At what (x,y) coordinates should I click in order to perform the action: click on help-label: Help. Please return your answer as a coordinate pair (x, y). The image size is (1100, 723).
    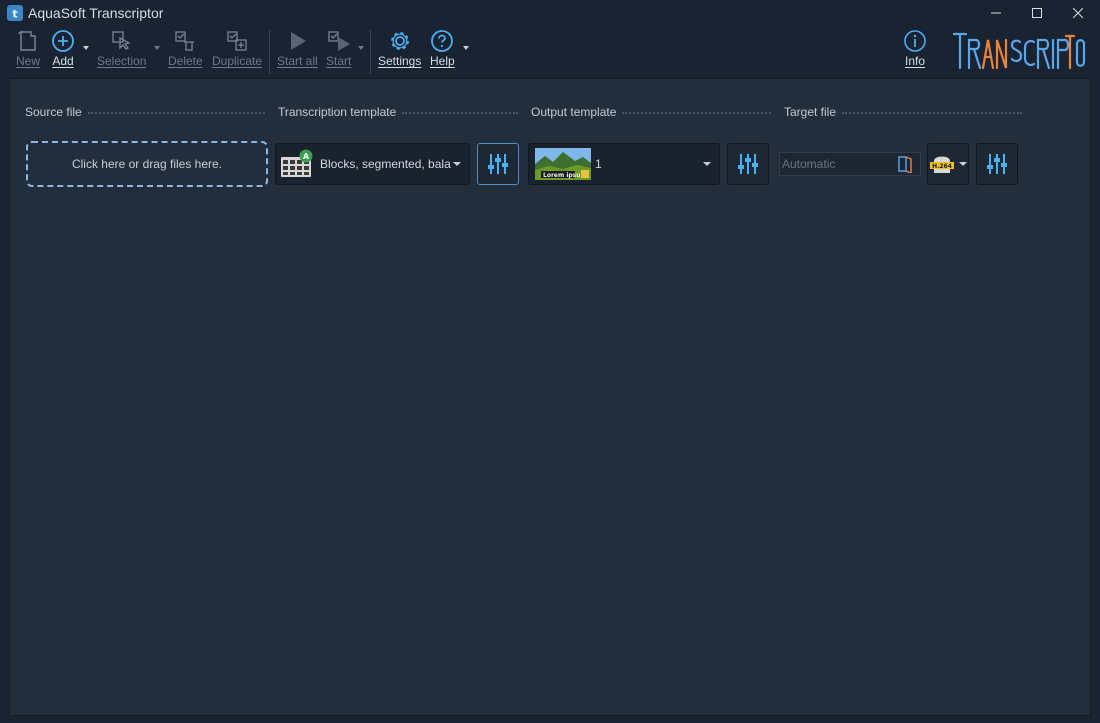
    Looking at the image, I should click on (442, 61).